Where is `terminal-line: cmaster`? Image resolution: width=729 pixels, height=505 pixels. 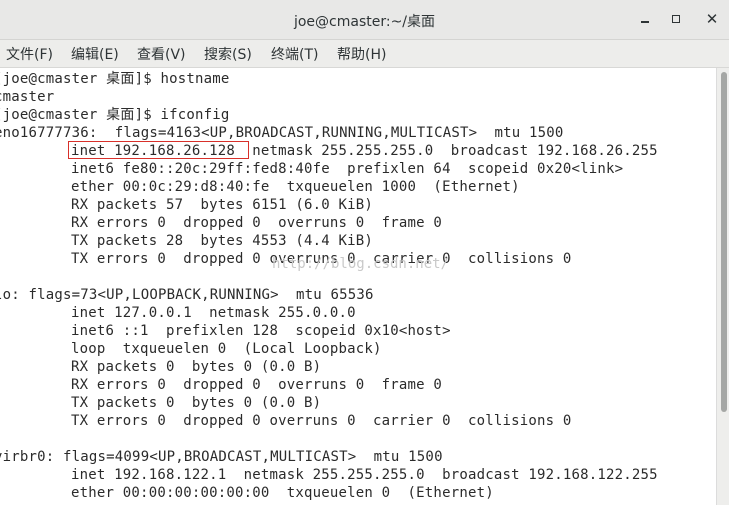 terminal-line: cmaster is located at coordinates (27, 97).